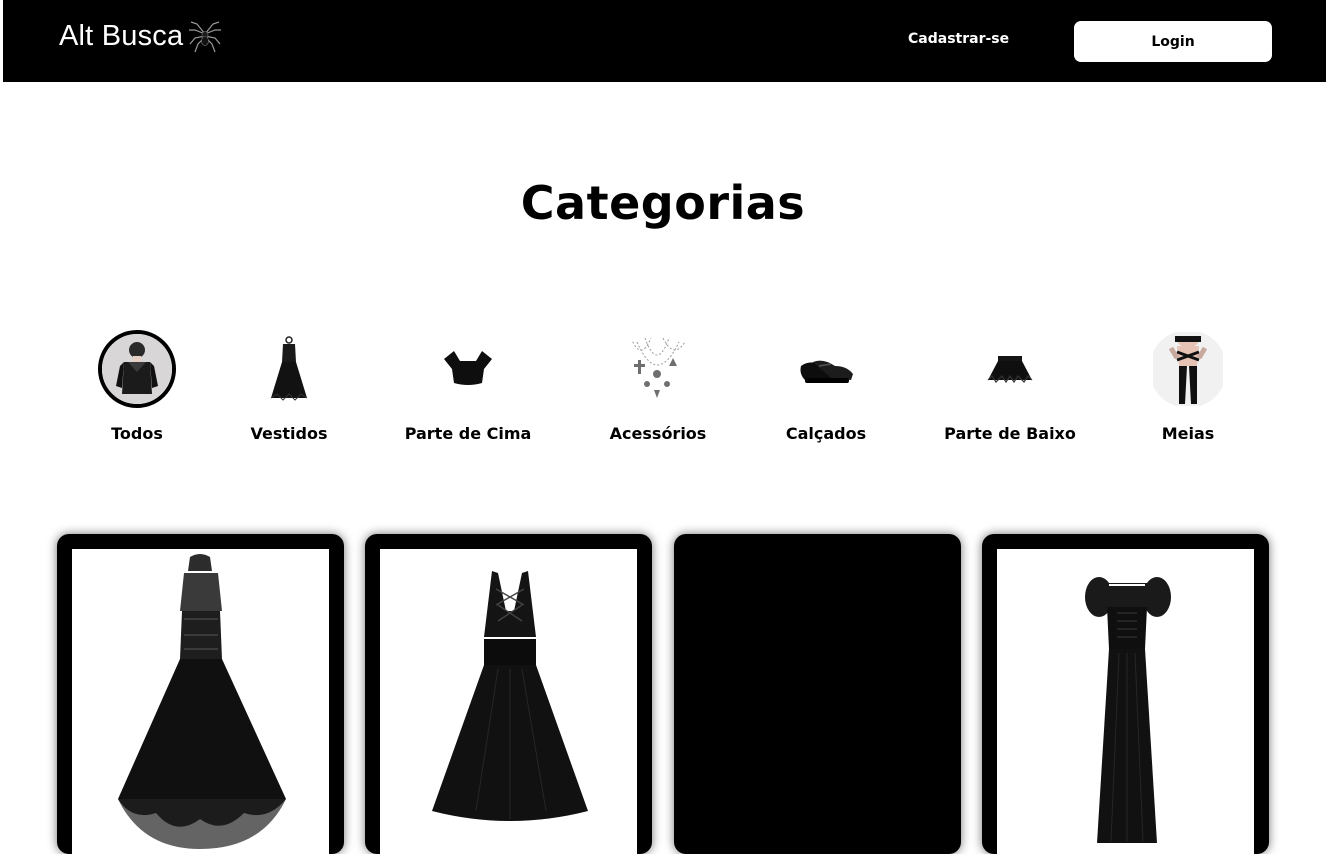 This screenshot has height=854, width=1326. I want to click on stockings-thumbnail, so click(1188, 369).